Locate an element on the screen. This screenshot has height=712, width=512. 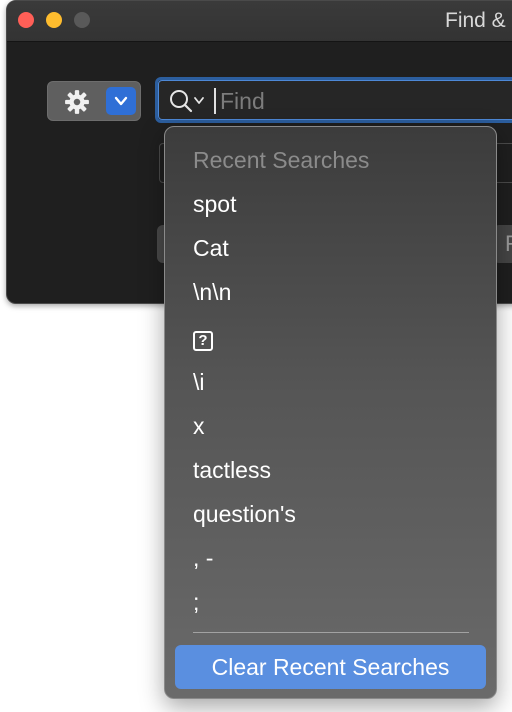
recent-search-item: question's is located at coordinates (338, 514).